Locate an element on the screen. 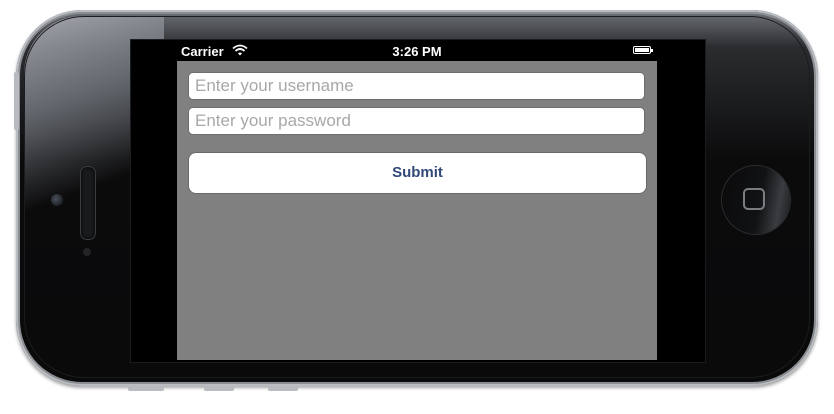  home-button is located at coordinates (756, 200).